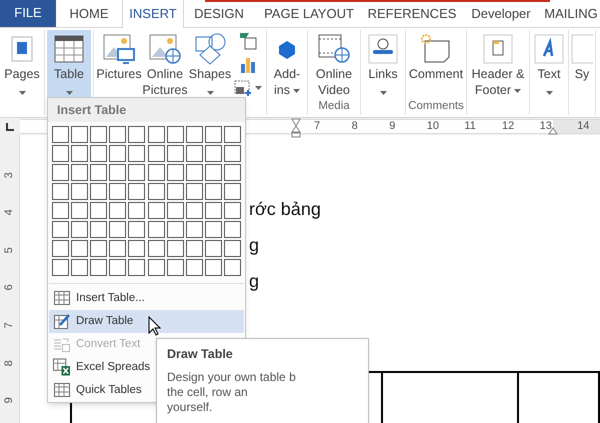 Image resolution: width=600 pixels, height=423 pixels. What do you see at coordinates (412, 13) in the screenshot?
I see `ribbon-tab: REFERENCES` at bounding box center [412, 13].